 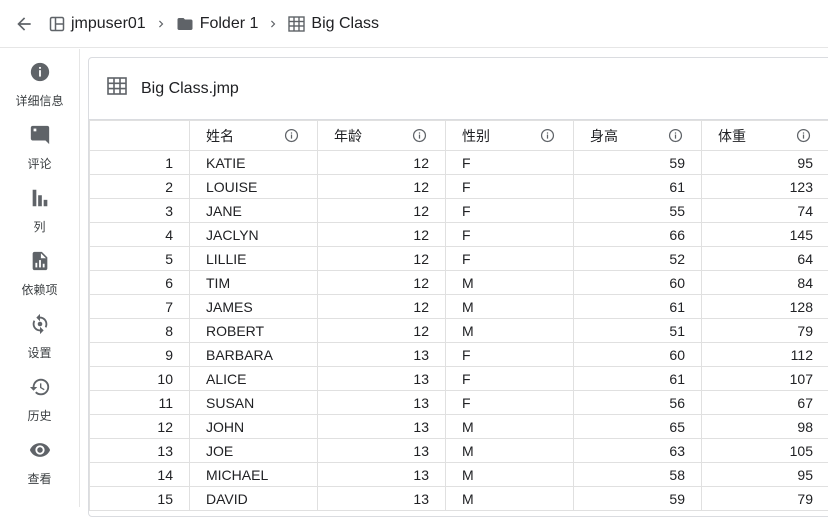 I want to click on column-header: 年龄, so click(x=382, y=136).